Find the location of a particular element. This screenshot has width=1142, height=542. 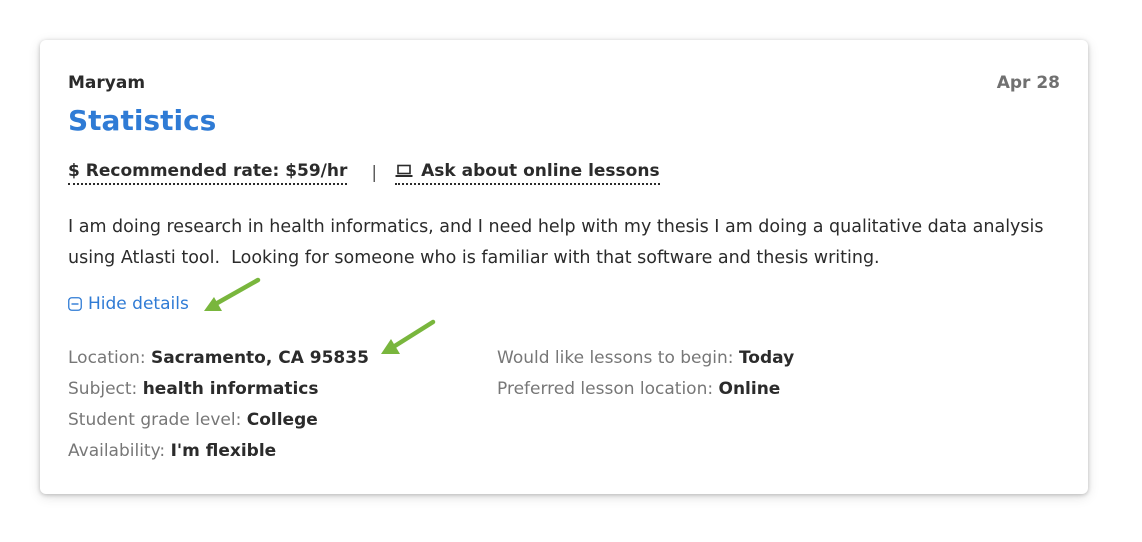

detail-label: Student grade level: is located at coordinates (157, 420).